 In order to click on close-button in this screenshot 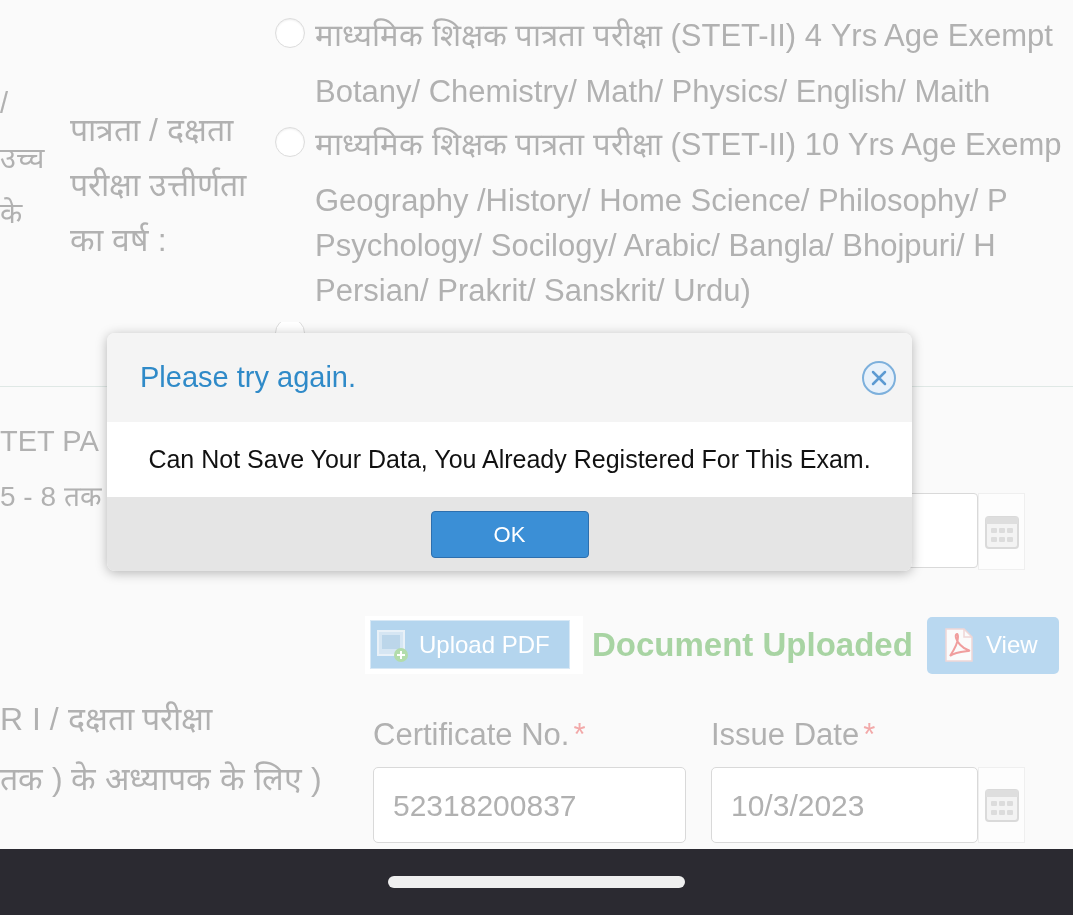, I will do `click(879, 377)`.